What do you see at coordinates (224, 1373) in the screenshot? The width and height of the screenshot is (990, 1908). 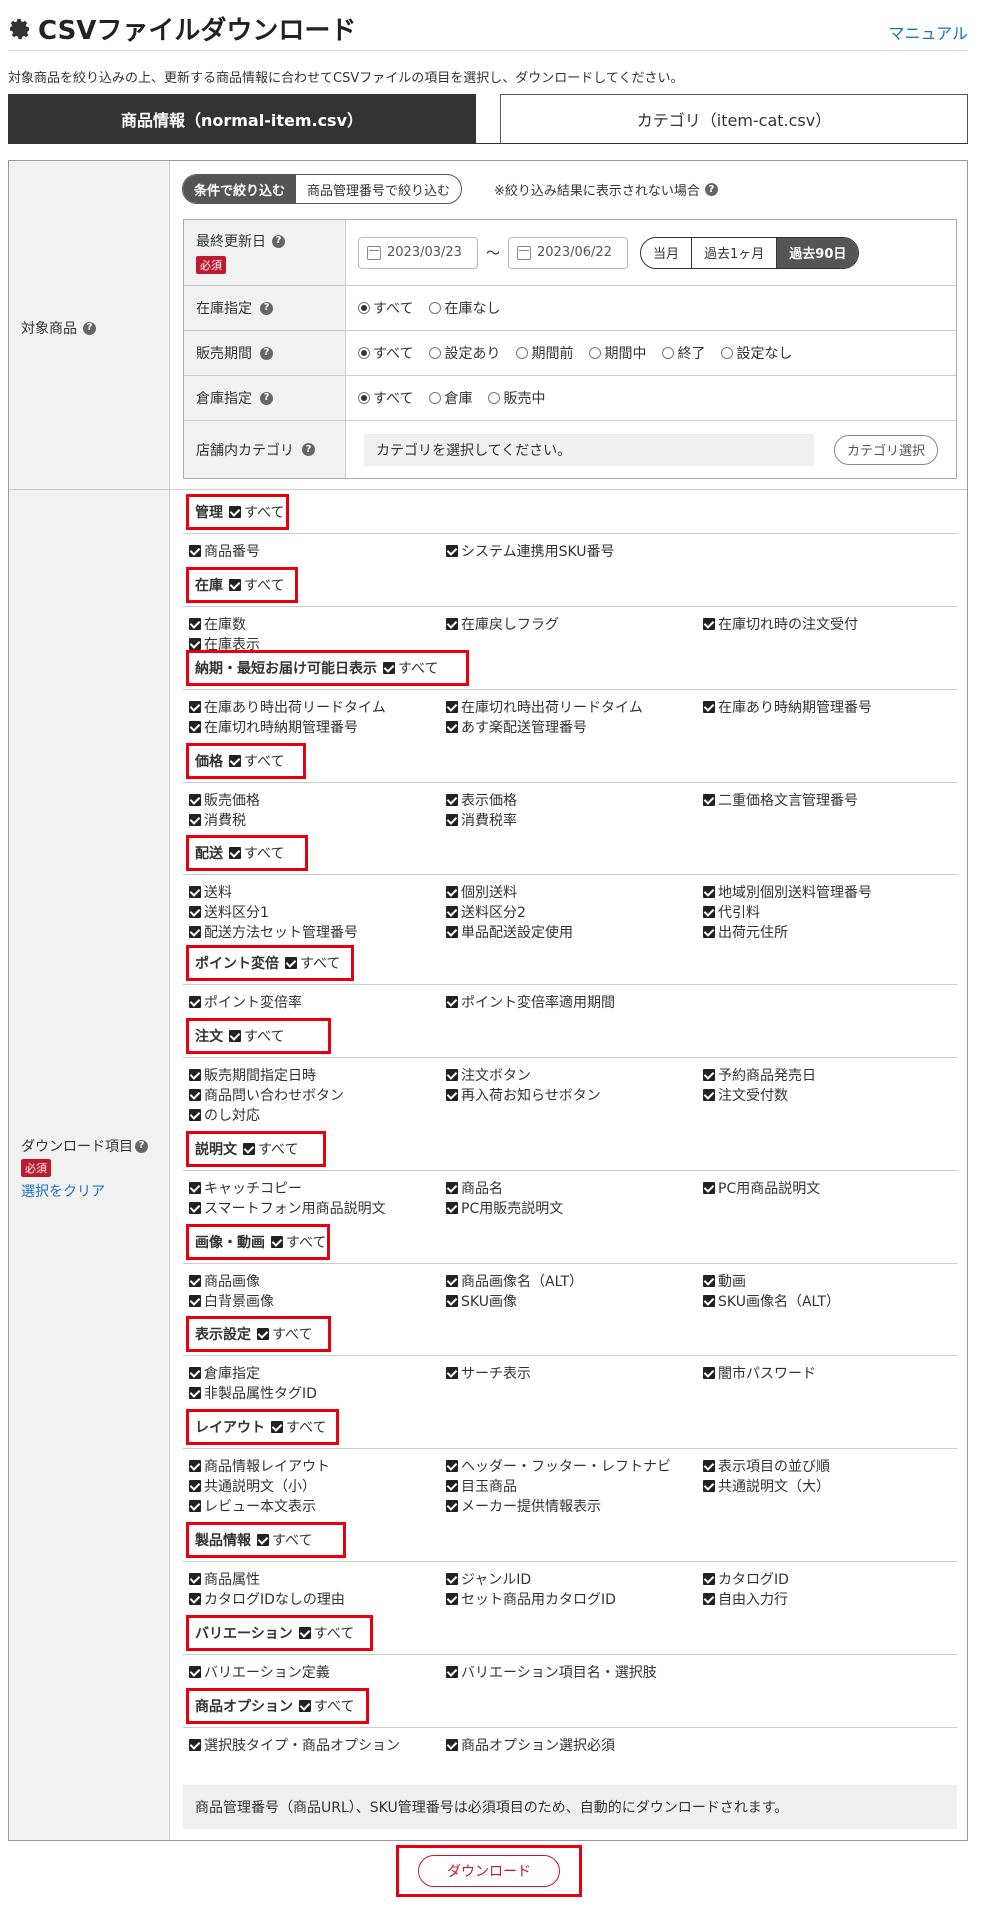 I see `item-checkbox: 倉庫指定` at bounding box center [224, 1373].